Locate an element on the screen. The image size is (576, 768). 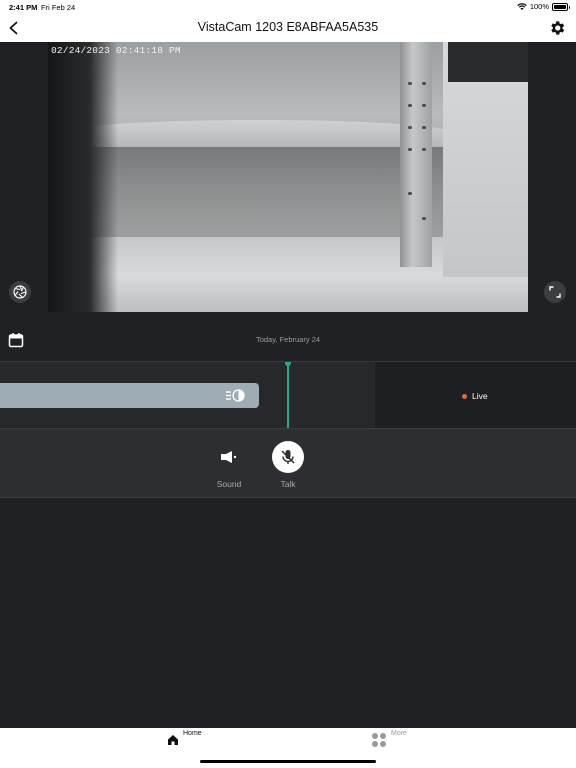
tab-more: More is located at coordinates (389, 739).